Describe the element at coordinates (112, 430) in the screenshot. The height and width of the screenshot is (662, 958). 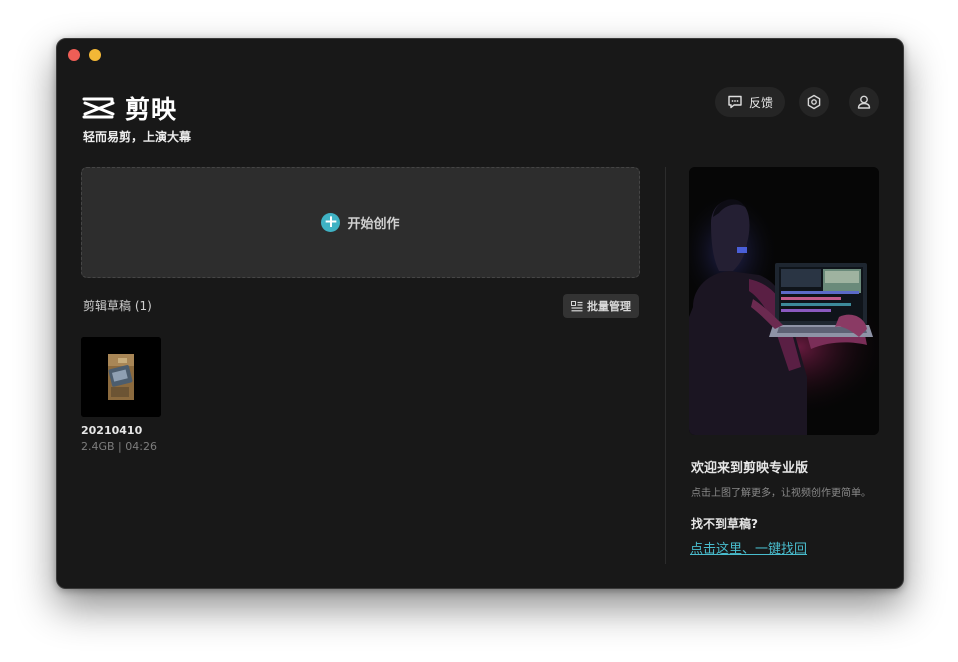
I see `draft-name: 20210410` at that location.